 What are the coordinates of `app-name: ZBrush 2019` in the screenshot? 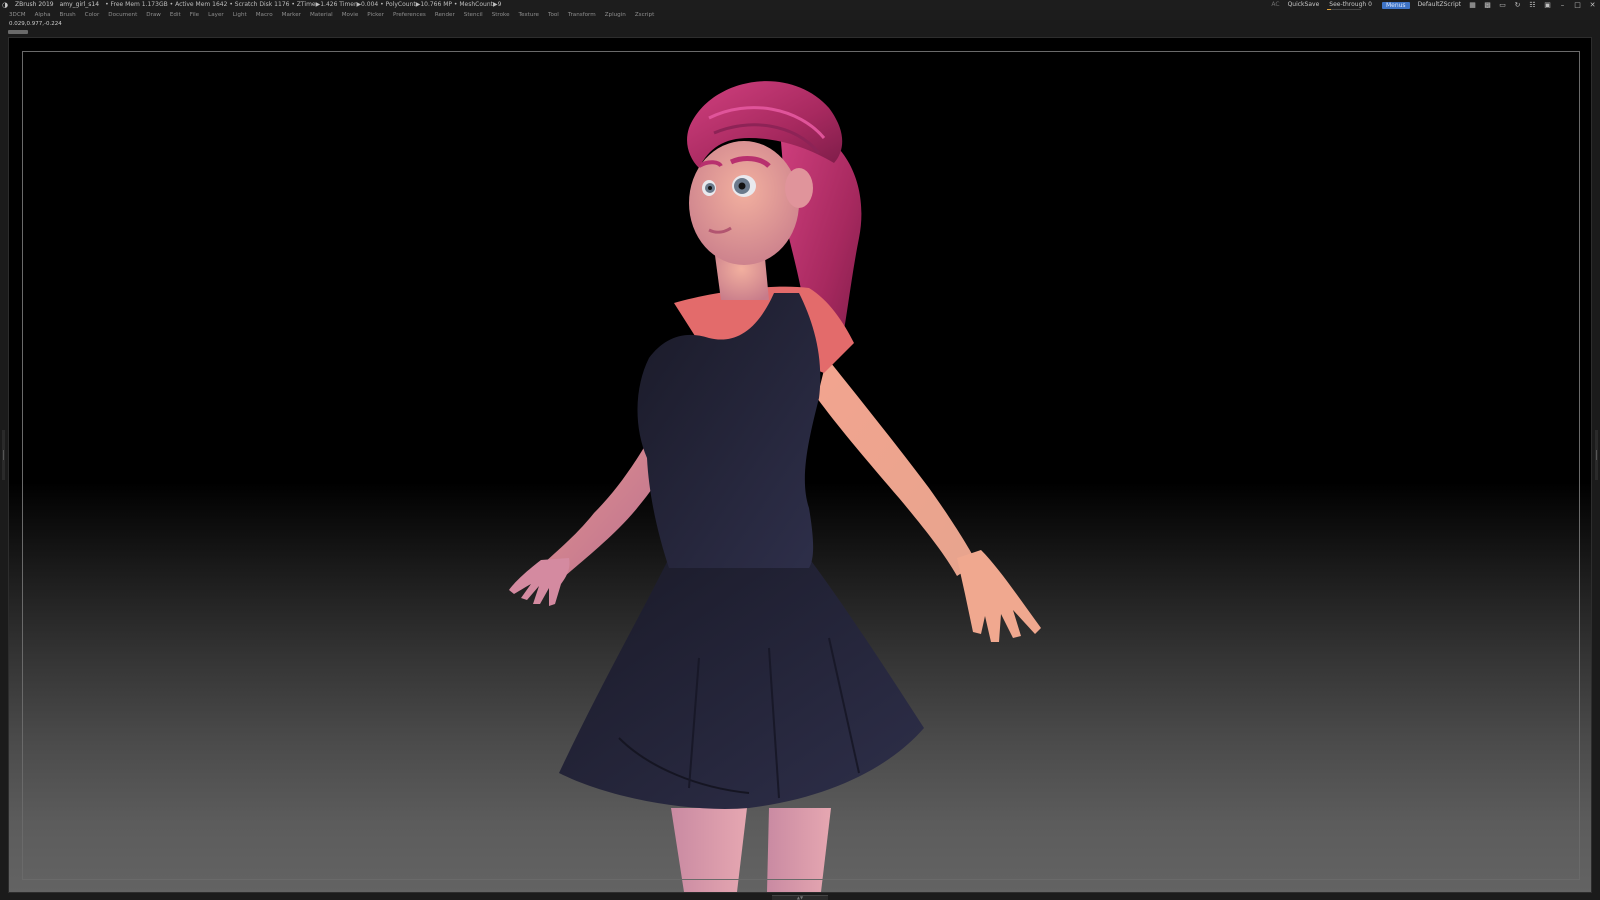 It's located at (34, 4).